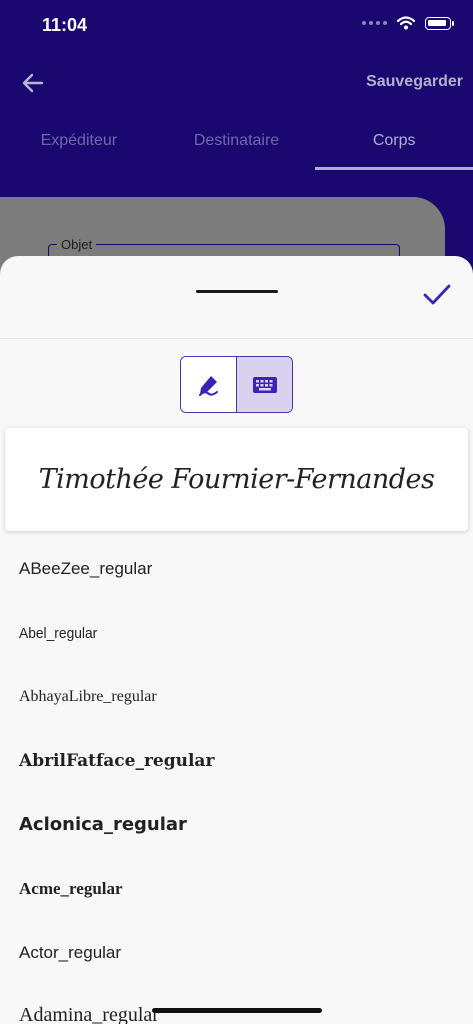  What do you see at coordinates (70, 953) in the screenshot?
I see `font-option-actor: Actor_regular` at bounding box center [70, 953].